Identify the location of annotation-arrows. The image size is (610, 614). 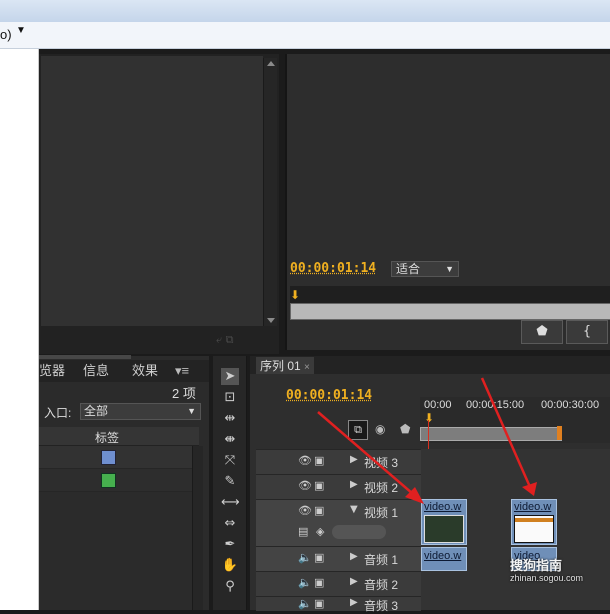
(427, 440).